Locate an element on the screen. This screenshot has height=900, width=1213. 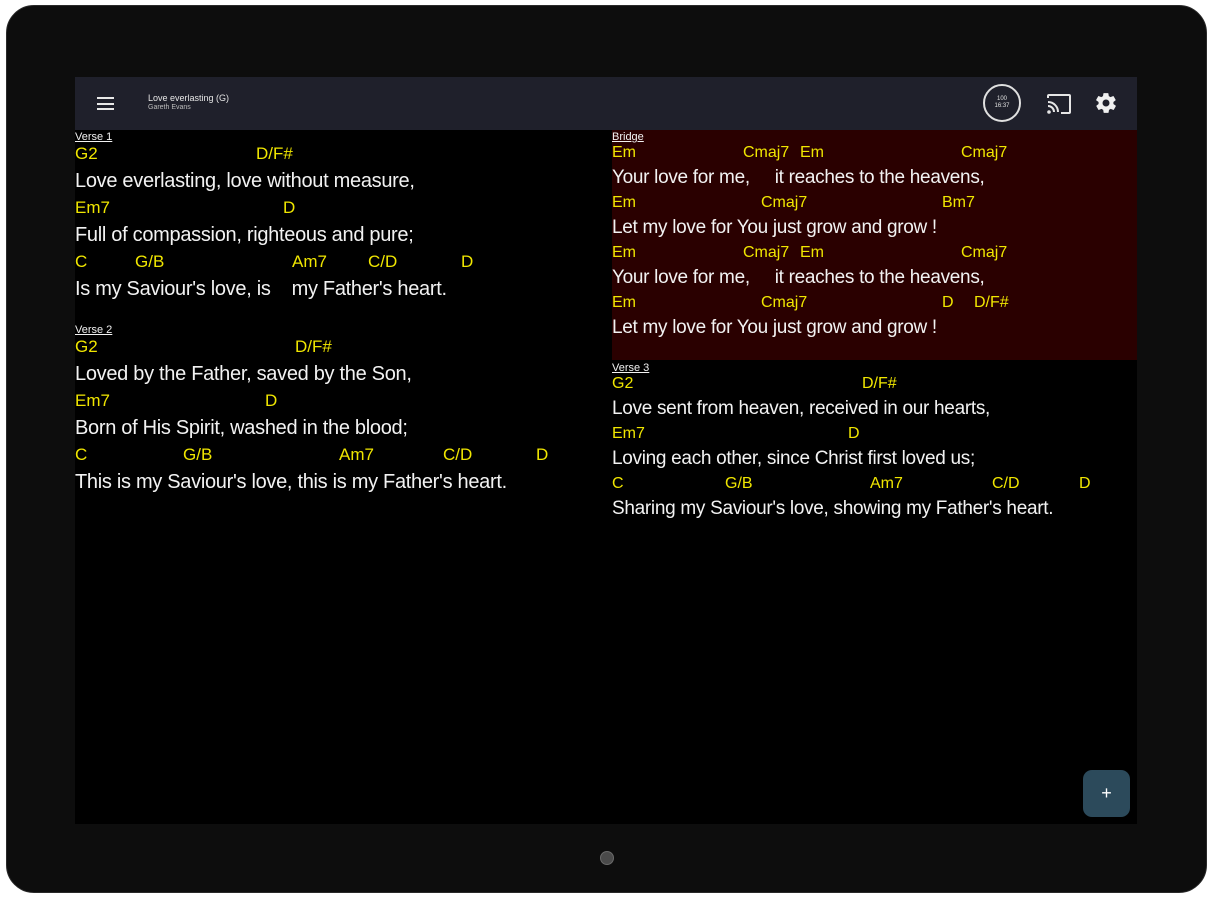
lyric-line: Loved by the Father, saved by the Son, is located at coordinates (243, 374).